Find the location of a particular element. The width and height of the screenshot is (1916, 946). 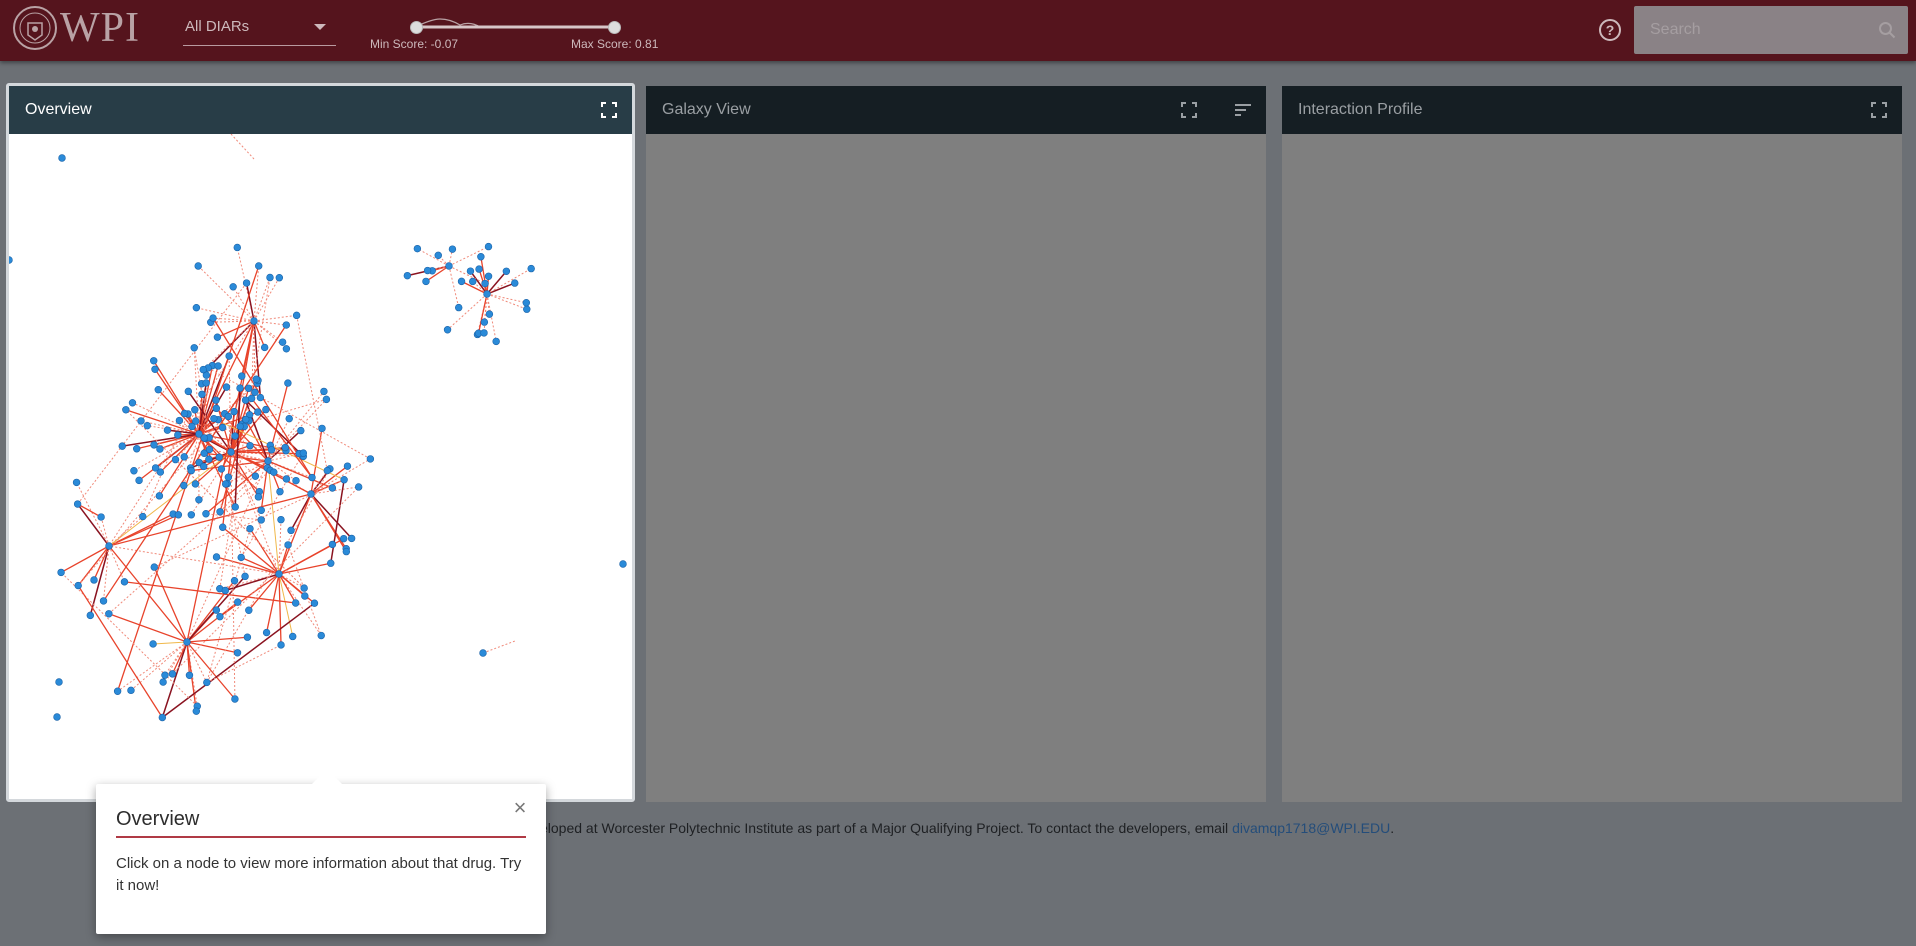

search-input is located at coordinates (1754, 30).